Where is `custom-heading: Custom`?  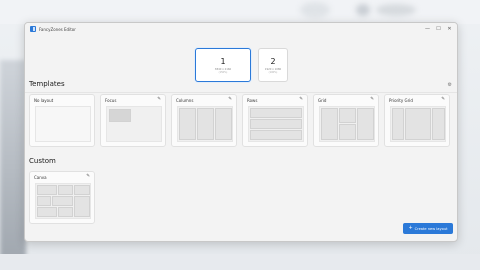
custom-heading: Custom is located at coordinates (42, 161).